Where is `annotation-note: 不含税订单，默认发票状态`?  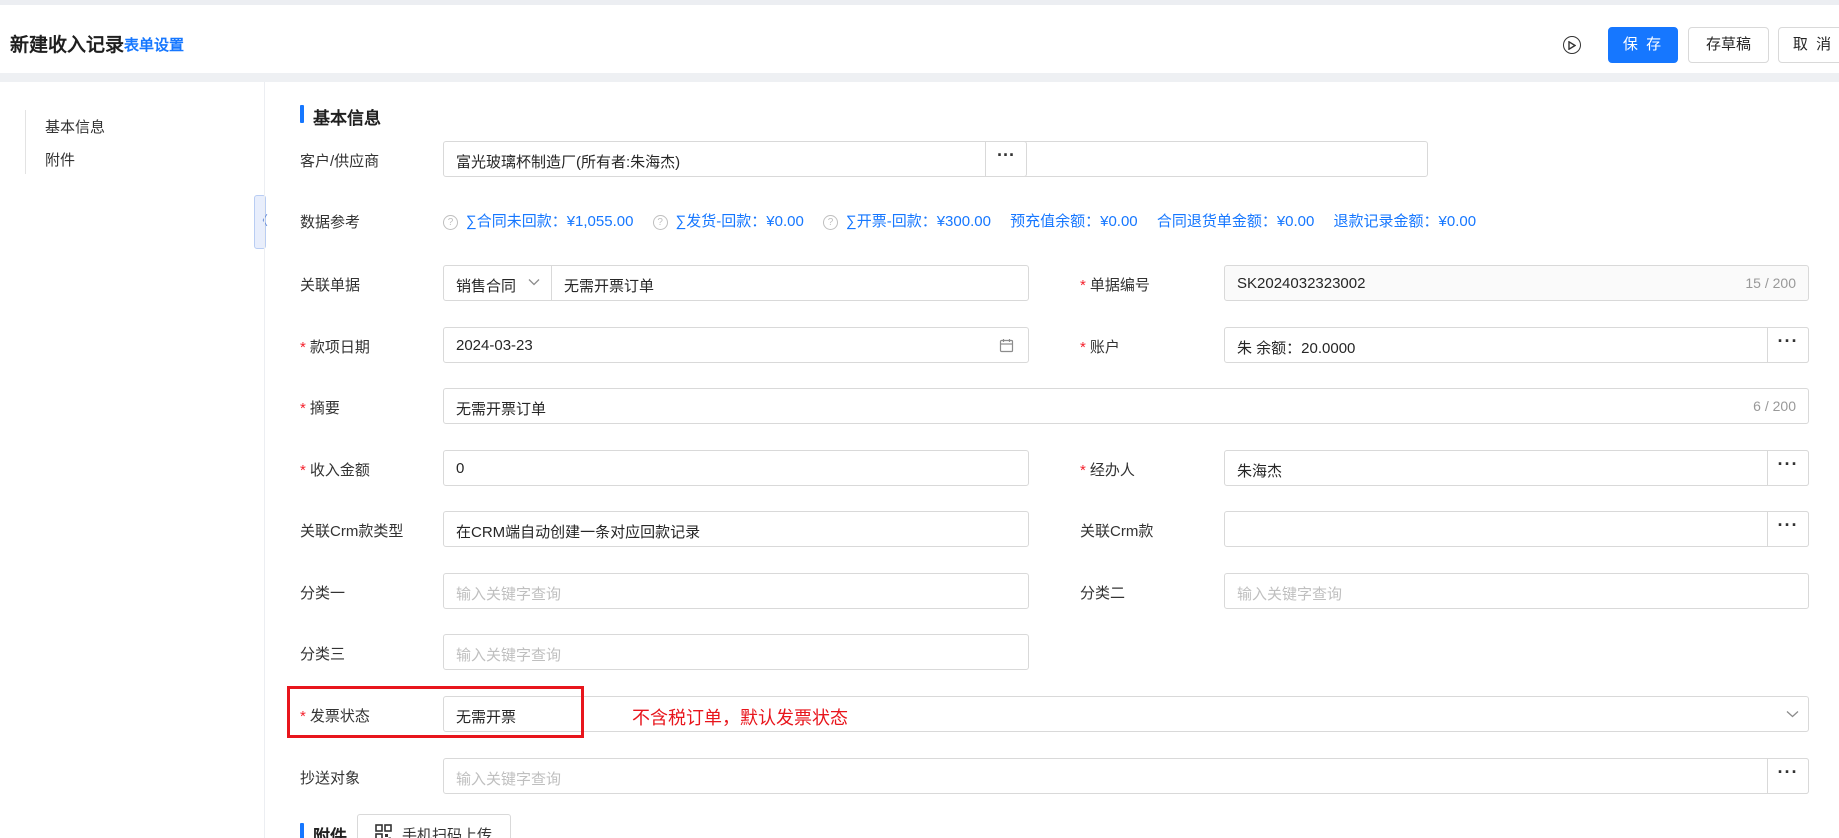 annotation-note: 不含税订单，默认发票状态 is located at coordinates (740, 718).